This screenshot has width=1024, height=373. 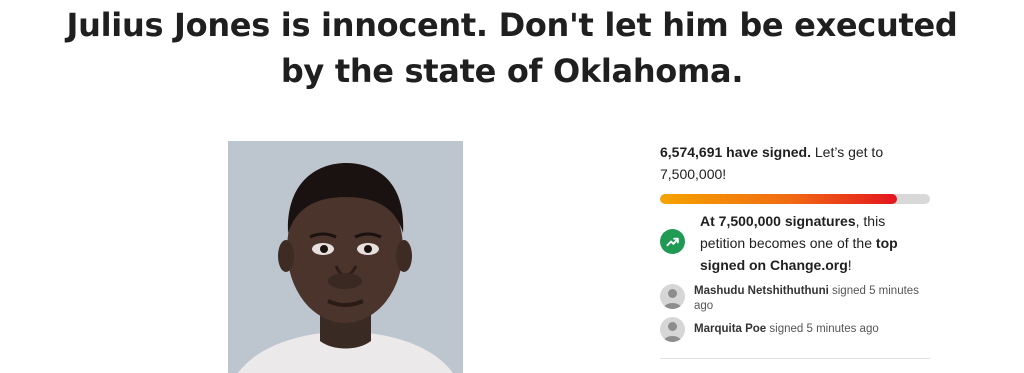 What do you see at coordinates (849, 265) in the screenshot?
I see `milestone-end: !` at bounding box center [849, 265].